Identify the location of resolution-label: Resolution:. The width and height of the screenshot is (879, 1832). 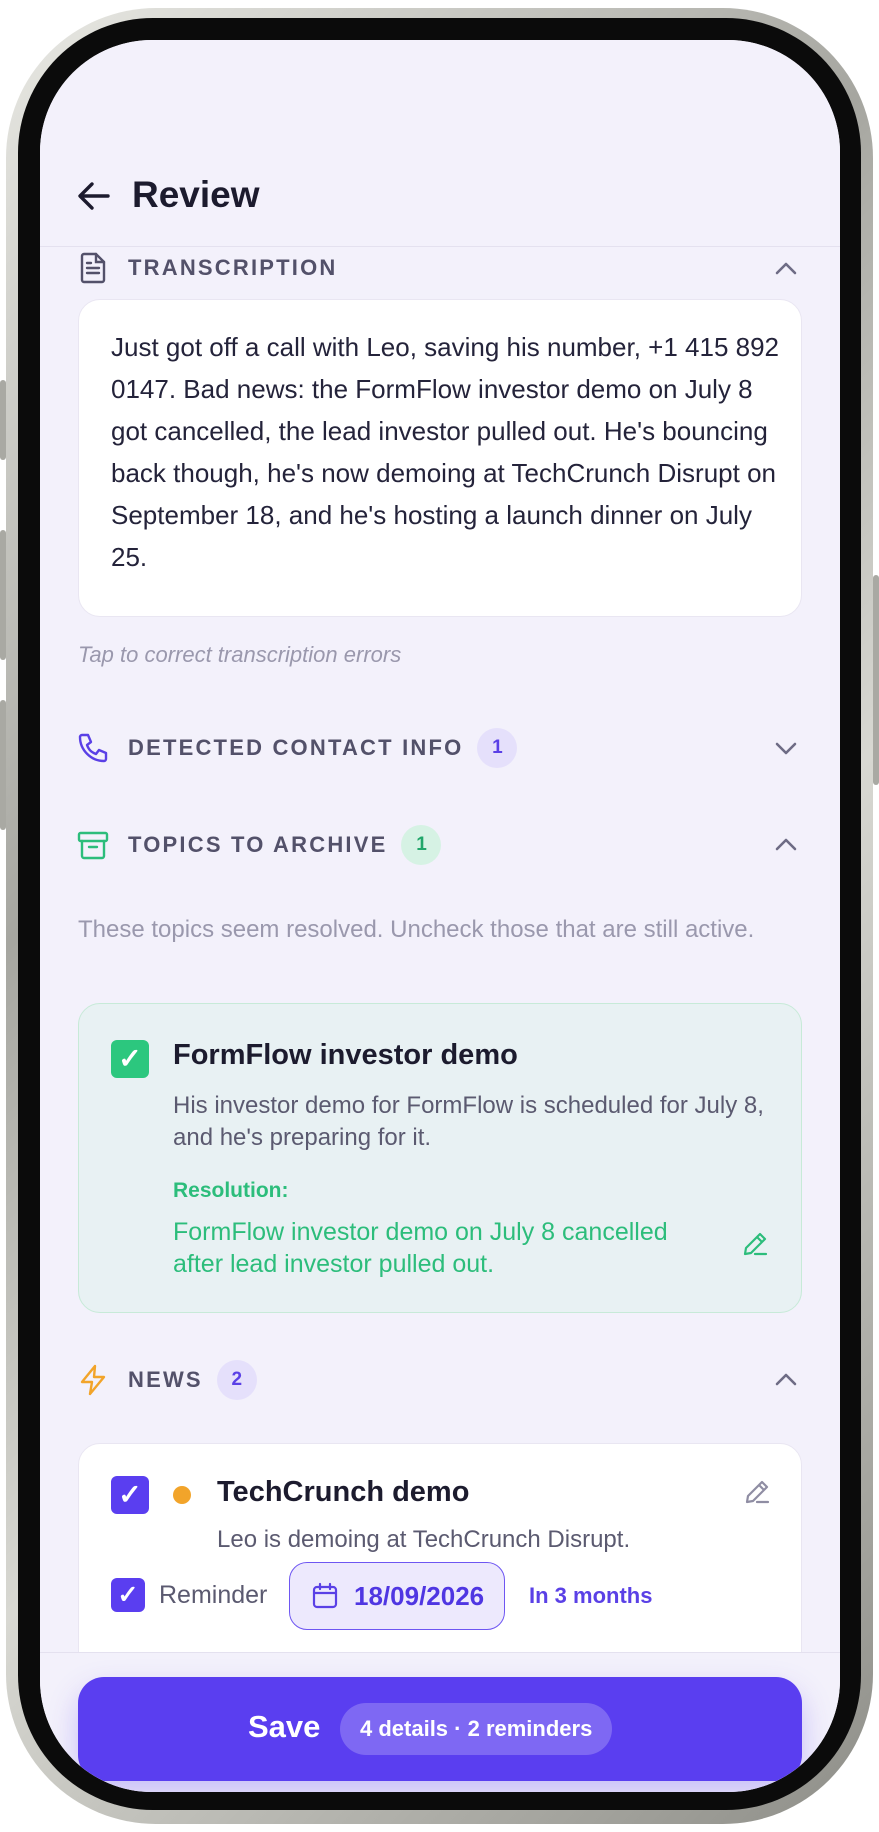
(231, 1190).